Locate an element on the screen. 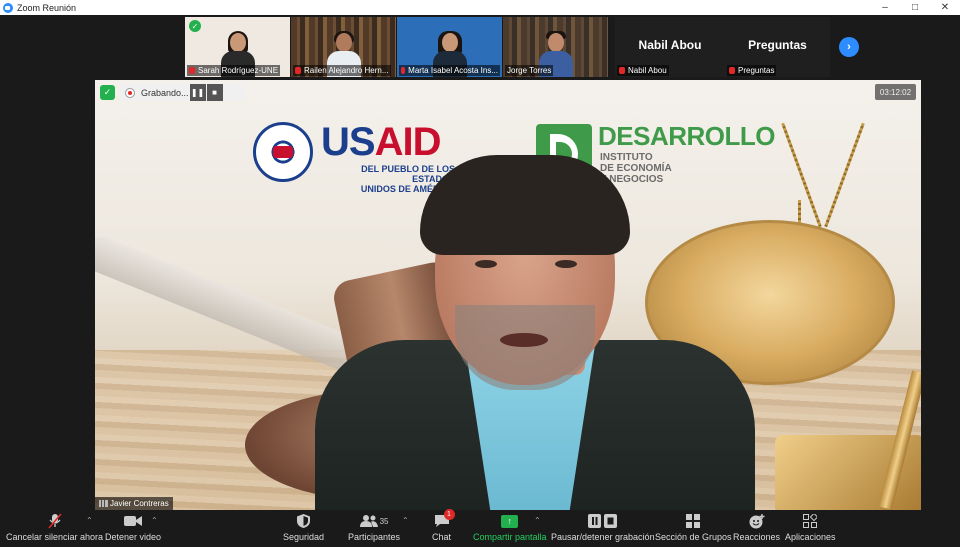 Image resolution: width=960 pixels, height=547 pixels. participants-icon is located at coordinates (368, 521).